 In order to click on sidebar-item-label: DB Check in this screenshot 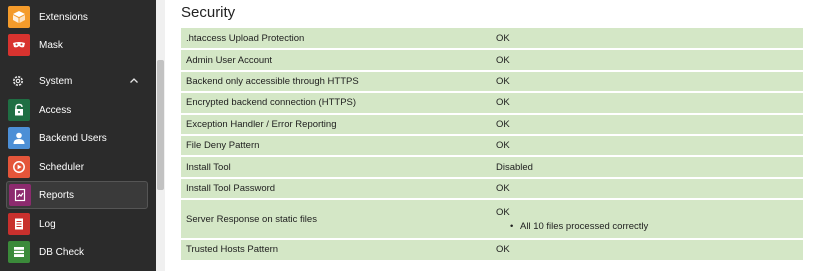, I will do `click(62, 252)`.